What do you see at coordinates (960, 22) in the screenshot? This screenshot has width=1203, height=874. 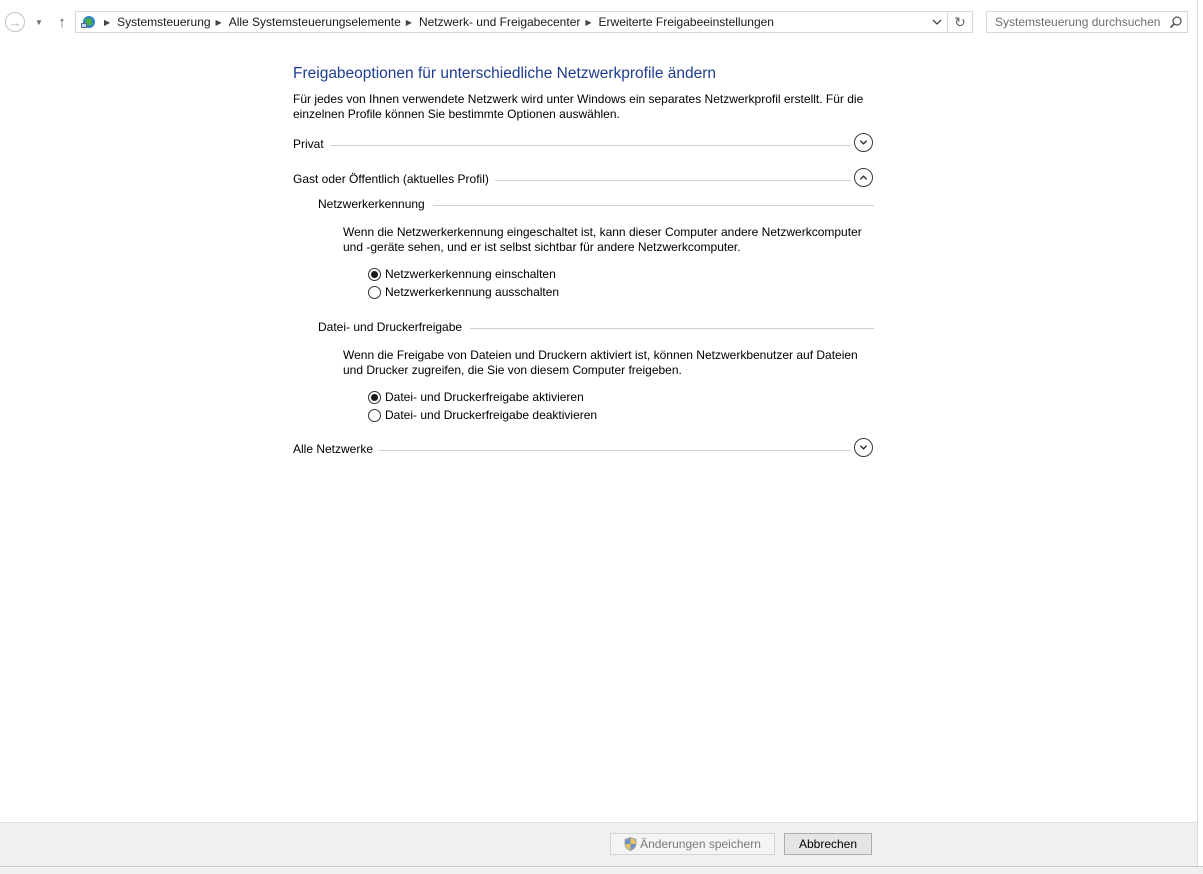 I see `refresh-icon: ↻` at bounding box center [960, 22].